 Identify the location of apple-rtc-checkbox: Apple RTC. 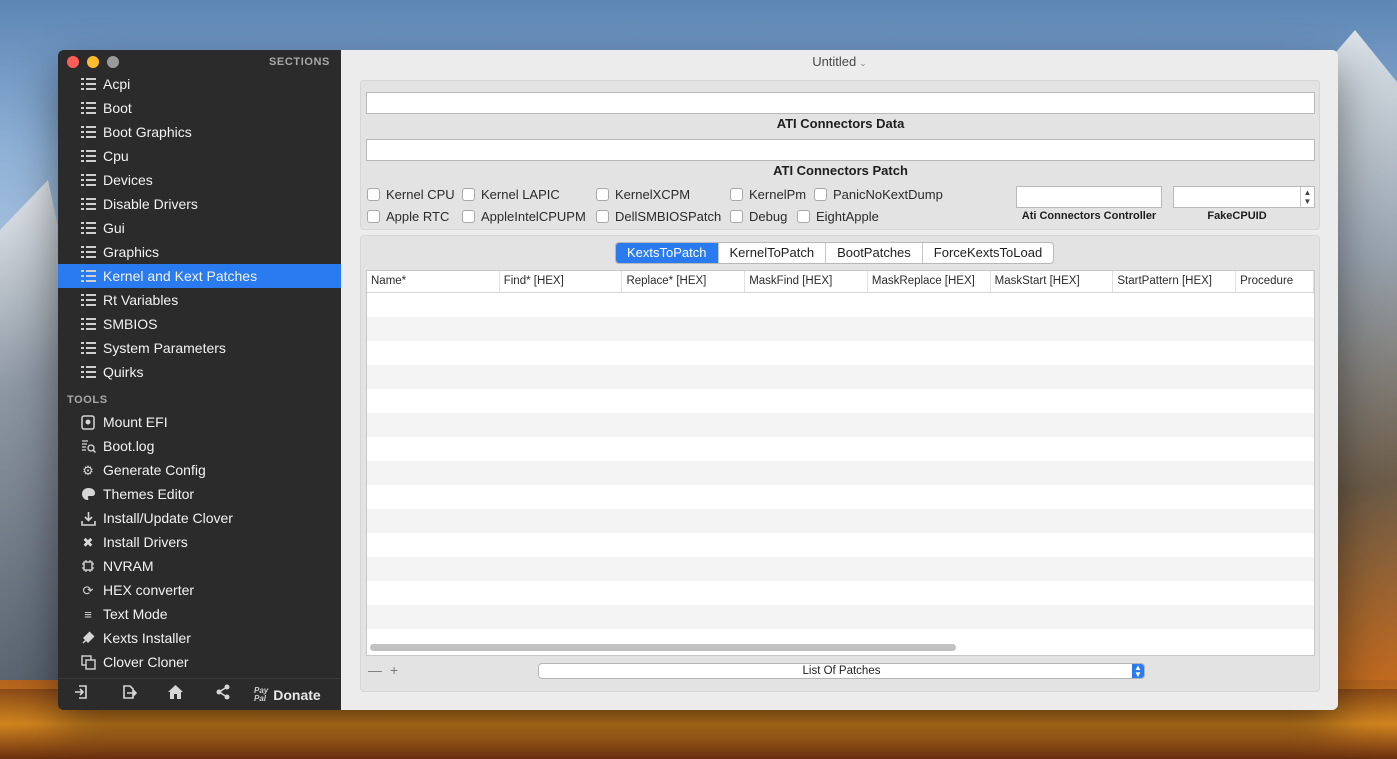
(408, 216).